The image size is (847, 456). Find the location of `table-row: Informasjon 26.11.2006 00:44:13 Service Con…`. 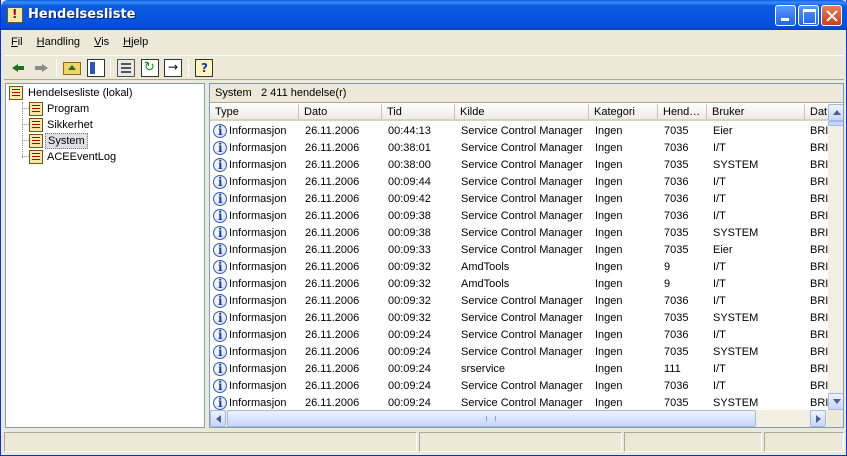

table-row: Informasjon 26.11.2006 00:44:13 Service Con… is located at coordinates (519, 131).